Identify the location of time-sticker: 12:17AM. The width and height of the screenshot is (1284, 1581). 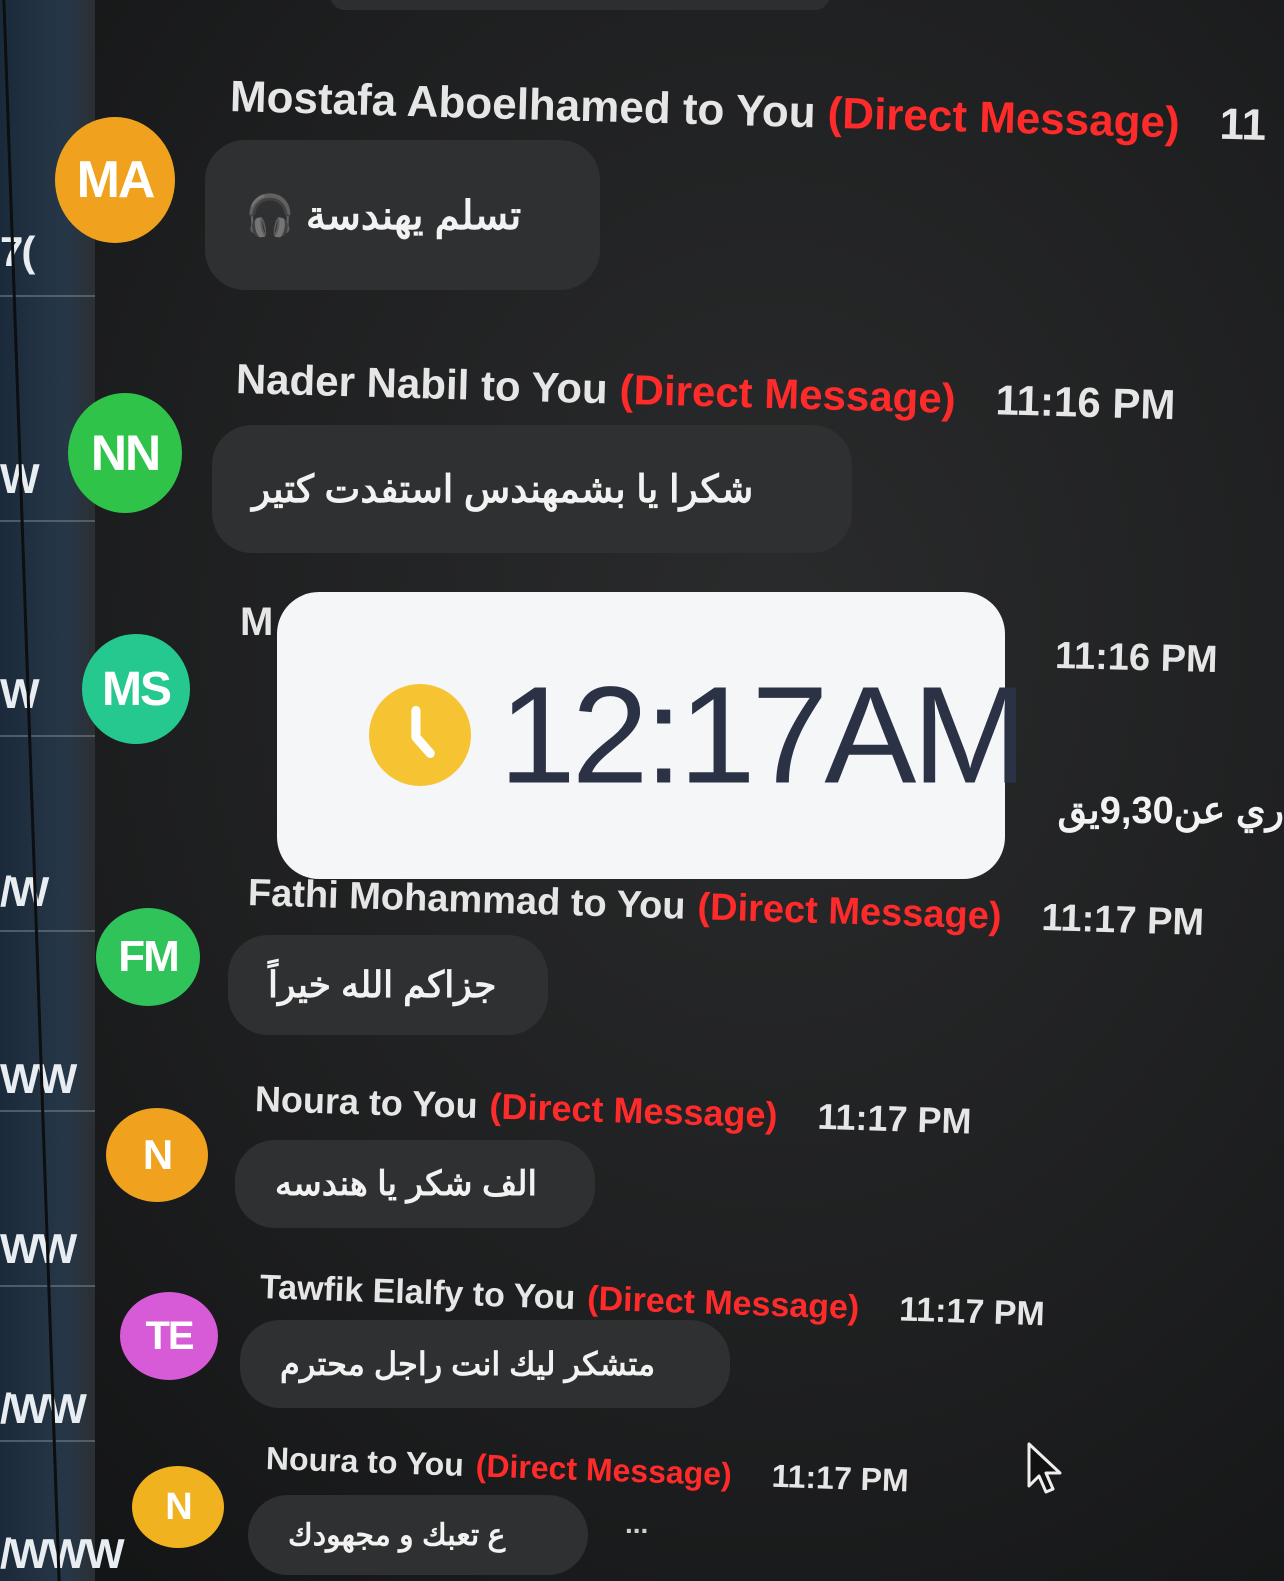
(652, 735).